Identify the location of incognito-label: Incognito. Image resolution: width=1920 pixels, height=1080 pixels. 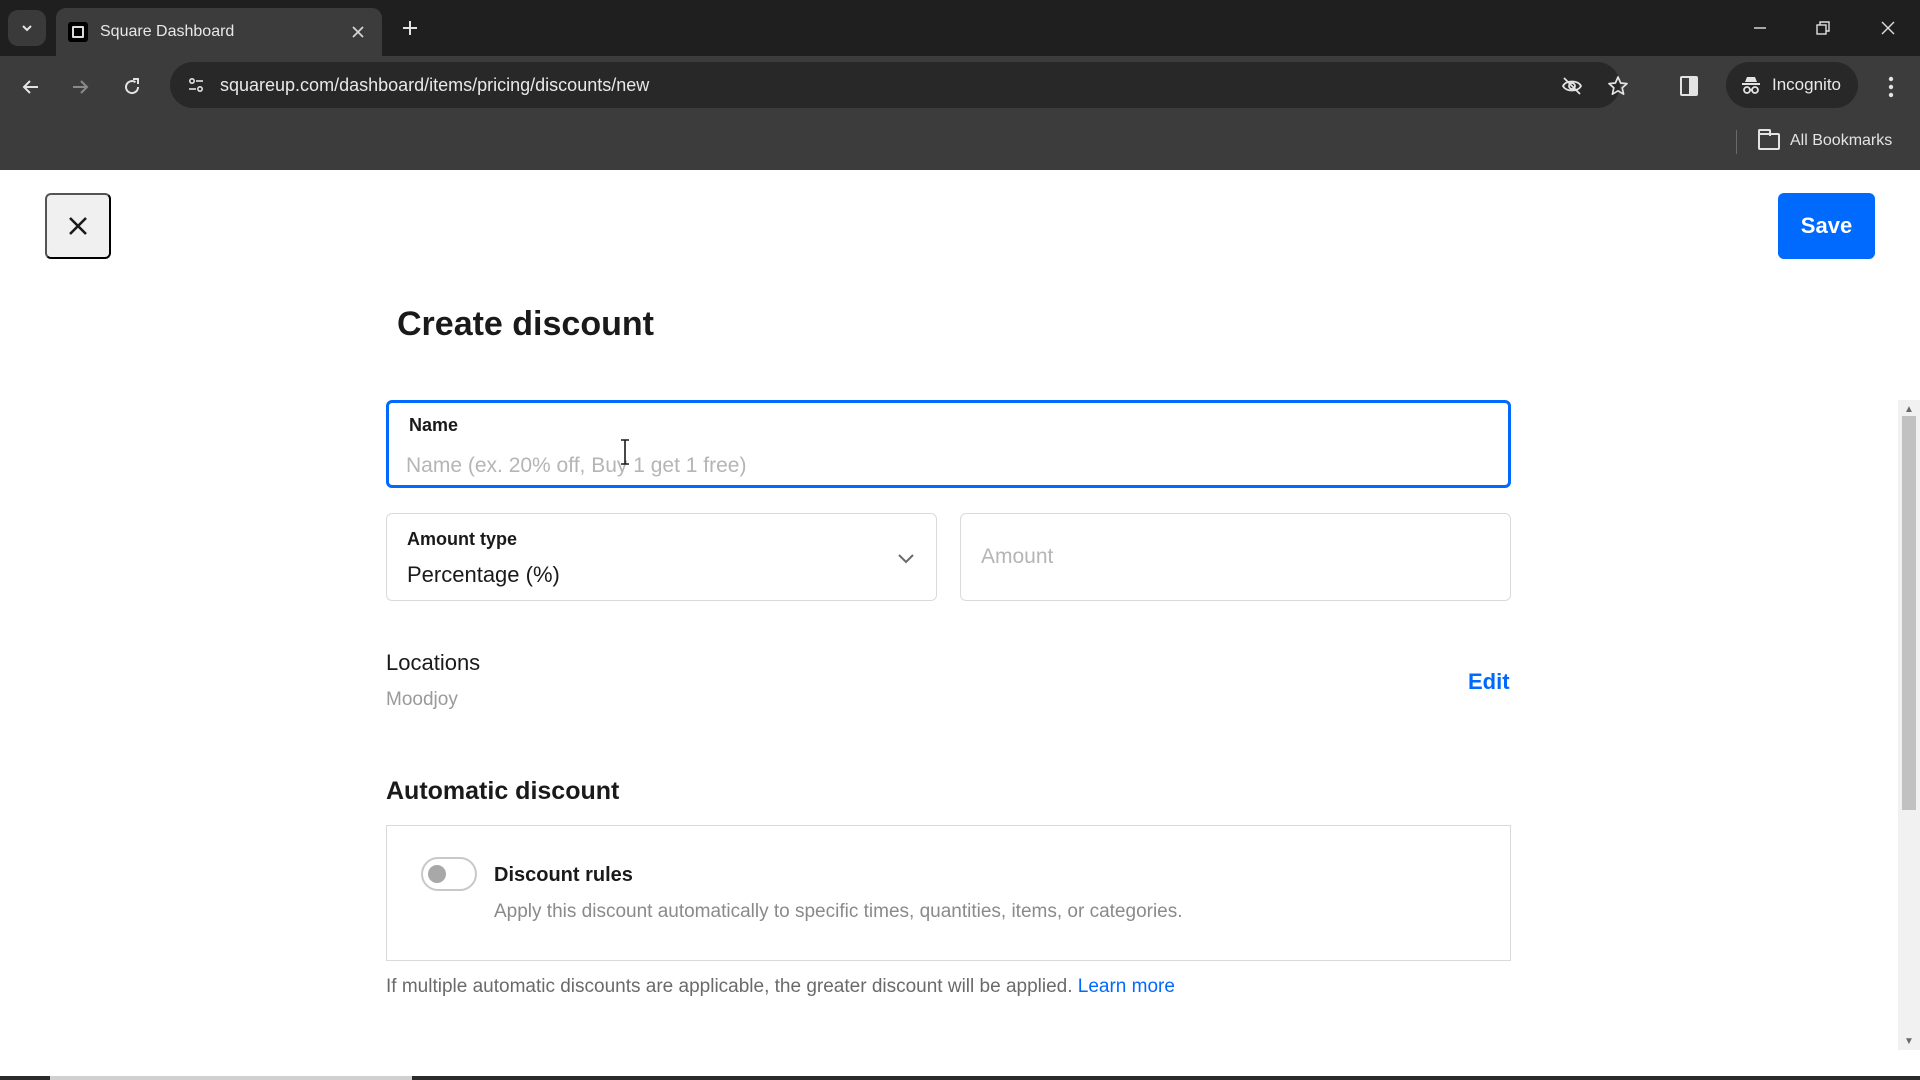
(1806, 84).